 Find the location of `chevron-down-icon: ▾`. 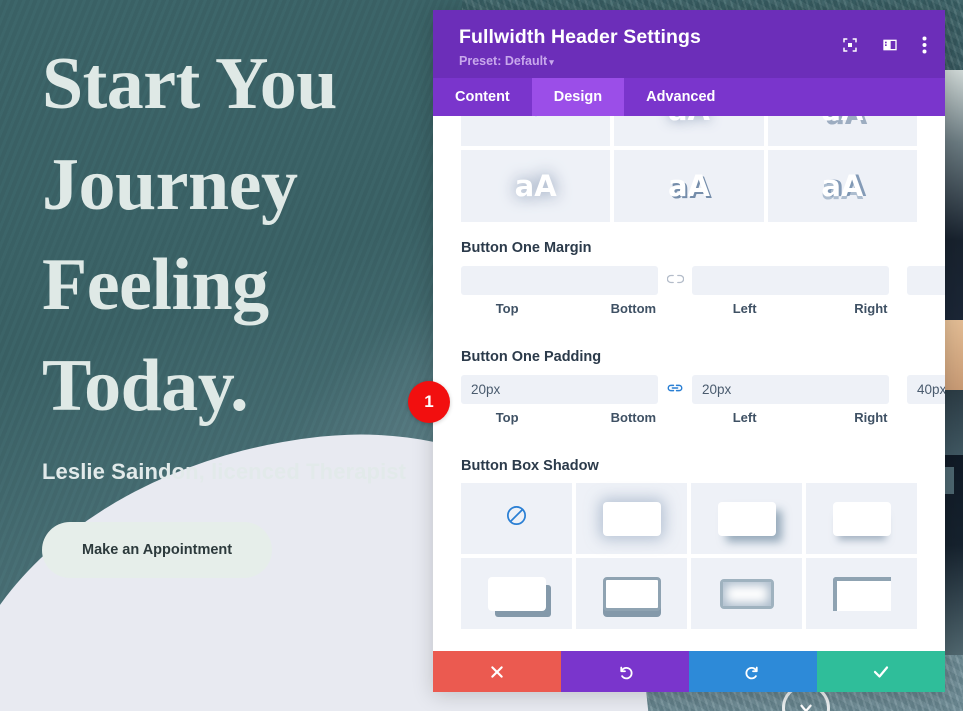

chevron-down-icon: ▾ is located at coordinates (551, 62).